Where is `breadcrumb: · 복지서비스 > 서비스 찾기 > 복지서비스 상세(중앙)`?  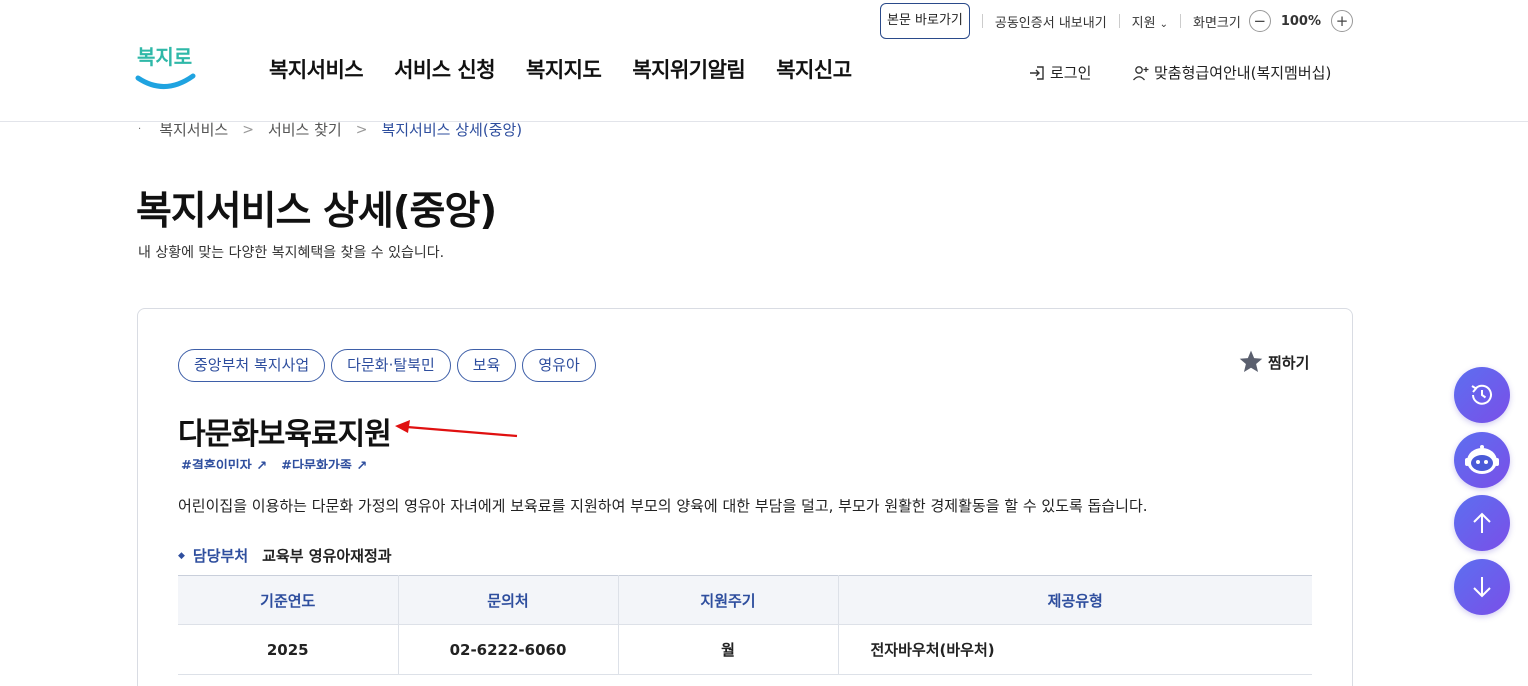
breadcrumb: · 복지서비스 > 서비스 찾기 > 복지서비스 상세(중앙) is located at coordinates (330, 129).